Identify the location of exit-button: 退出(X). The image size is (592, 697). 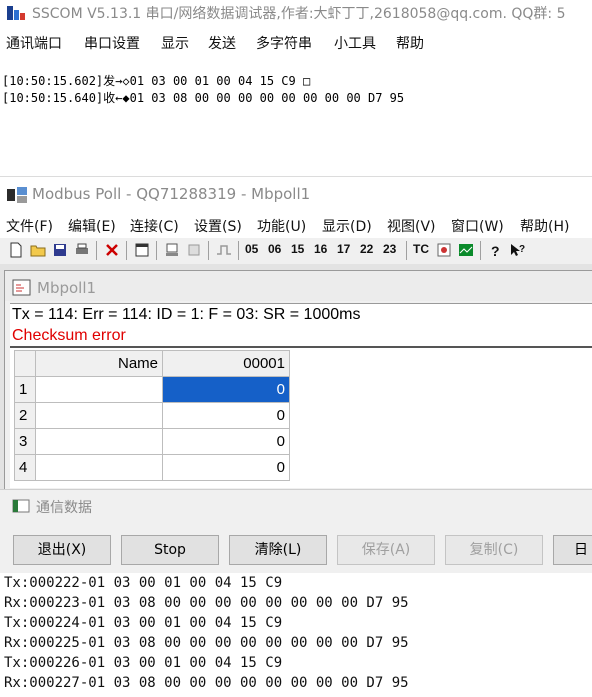
(62, 550).